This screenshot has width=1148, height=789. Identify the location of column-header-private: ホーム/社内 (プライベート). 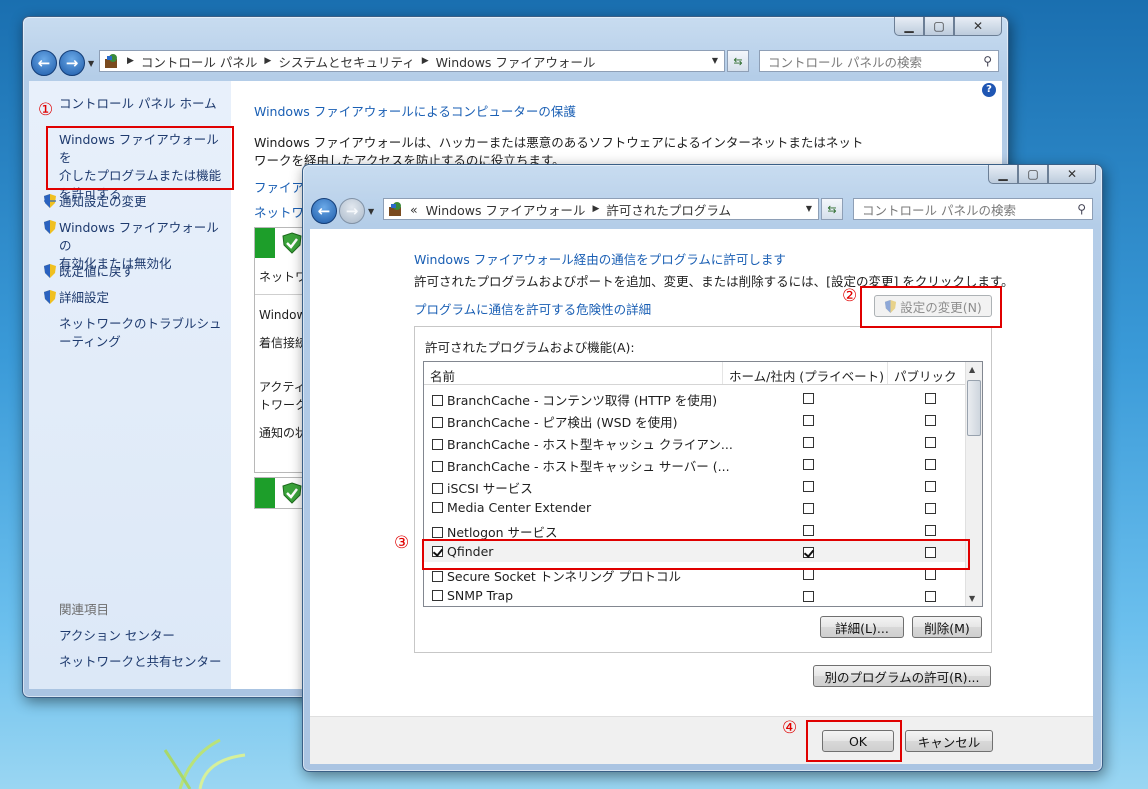
(805, 373).